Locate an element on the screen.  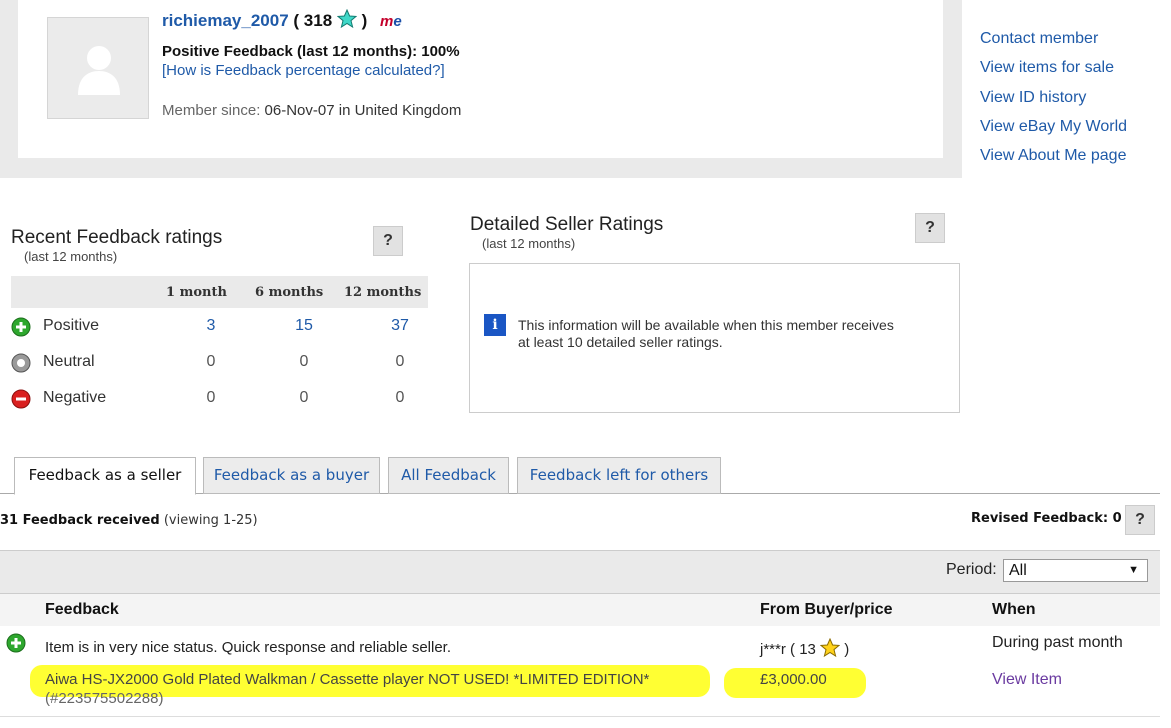
avatar is located at coordinates (98, 68).